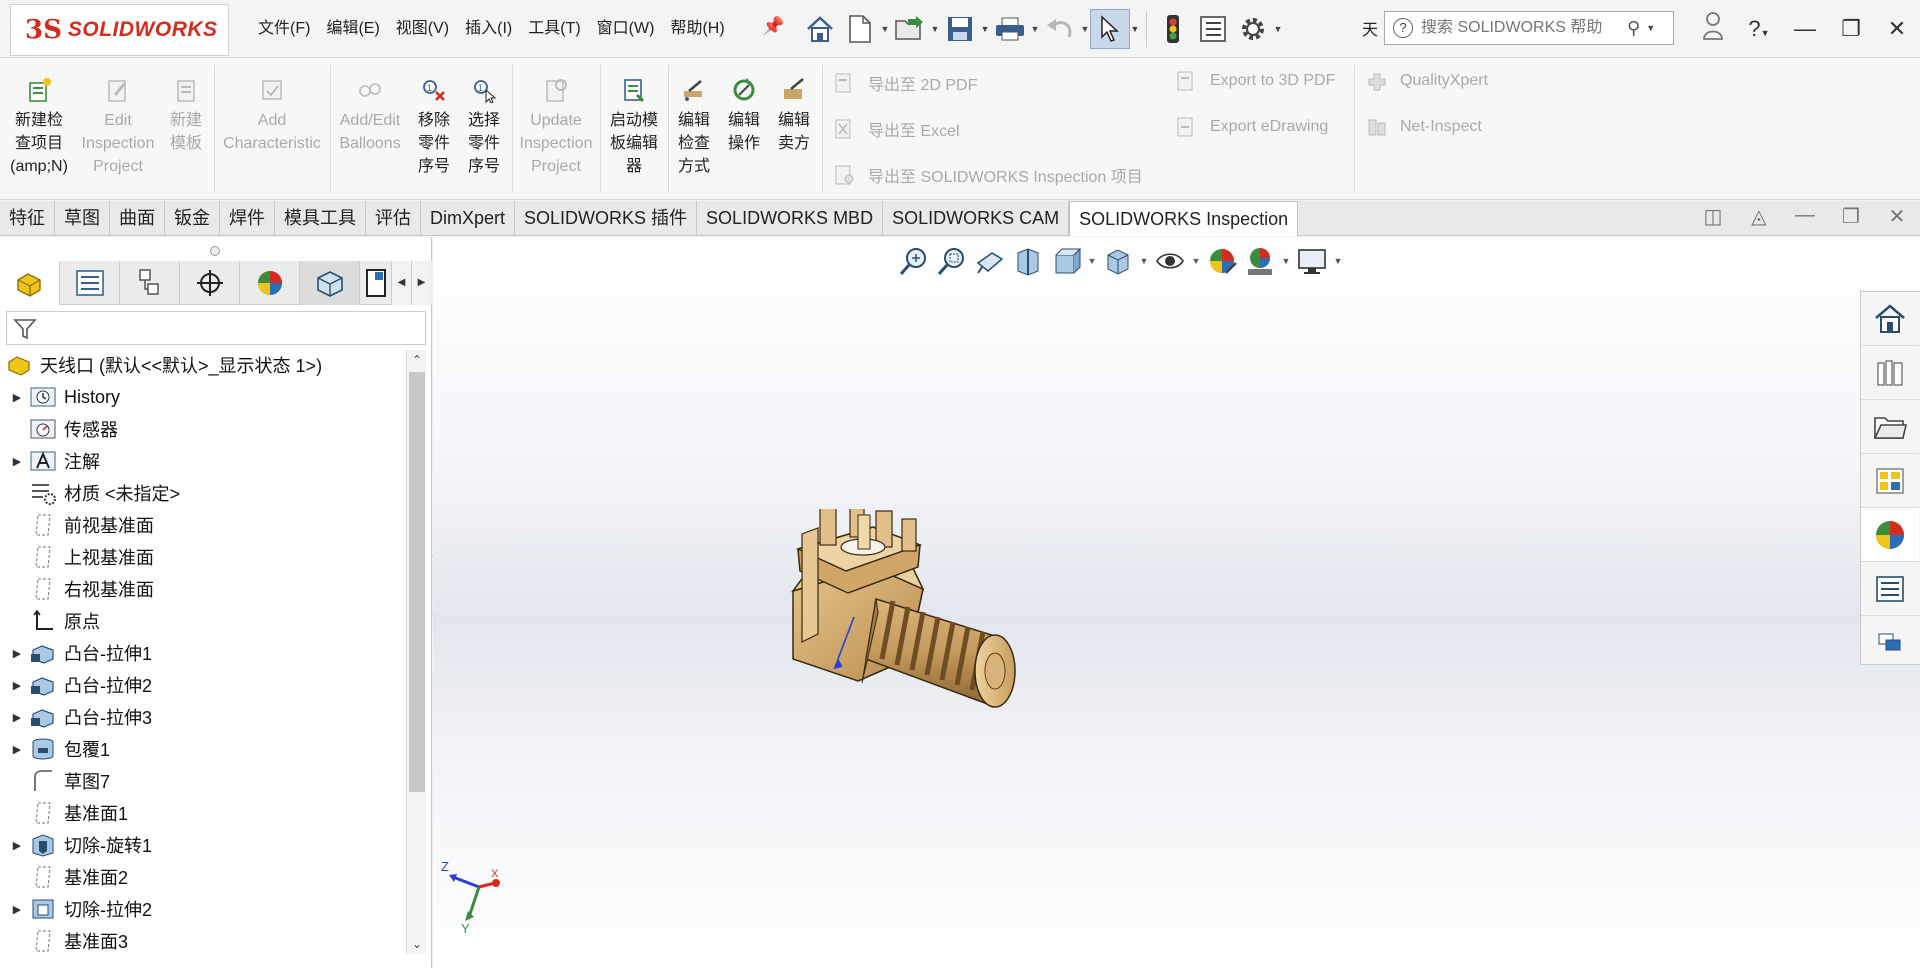 This screenshot has width=1920, height=968. What do you see at coordinates (203, 429) in the screenshot?
I see `tree-item-sensors: 传感器` at bounding box center [203, 429].